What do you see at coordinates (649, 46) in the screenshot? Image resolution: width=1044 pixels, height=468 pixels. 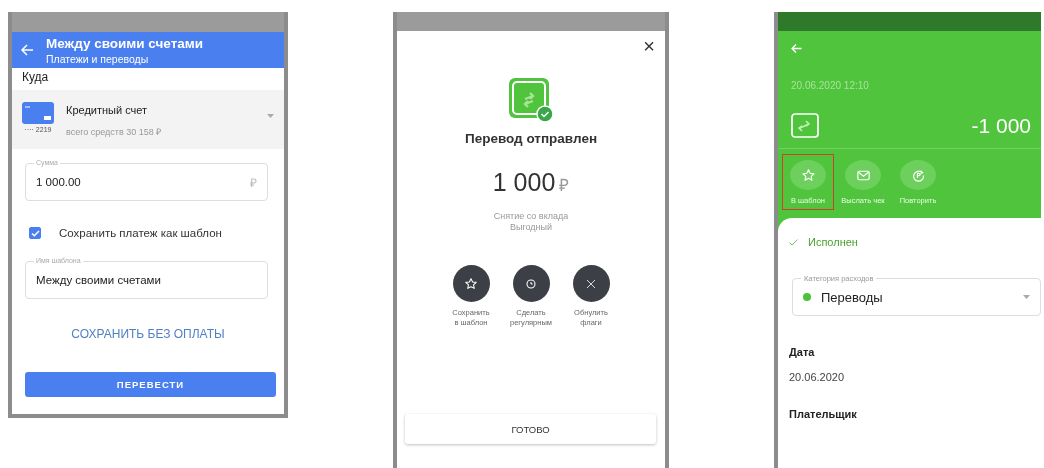 I see `close-button: ×` at bounding box center [649, 46].